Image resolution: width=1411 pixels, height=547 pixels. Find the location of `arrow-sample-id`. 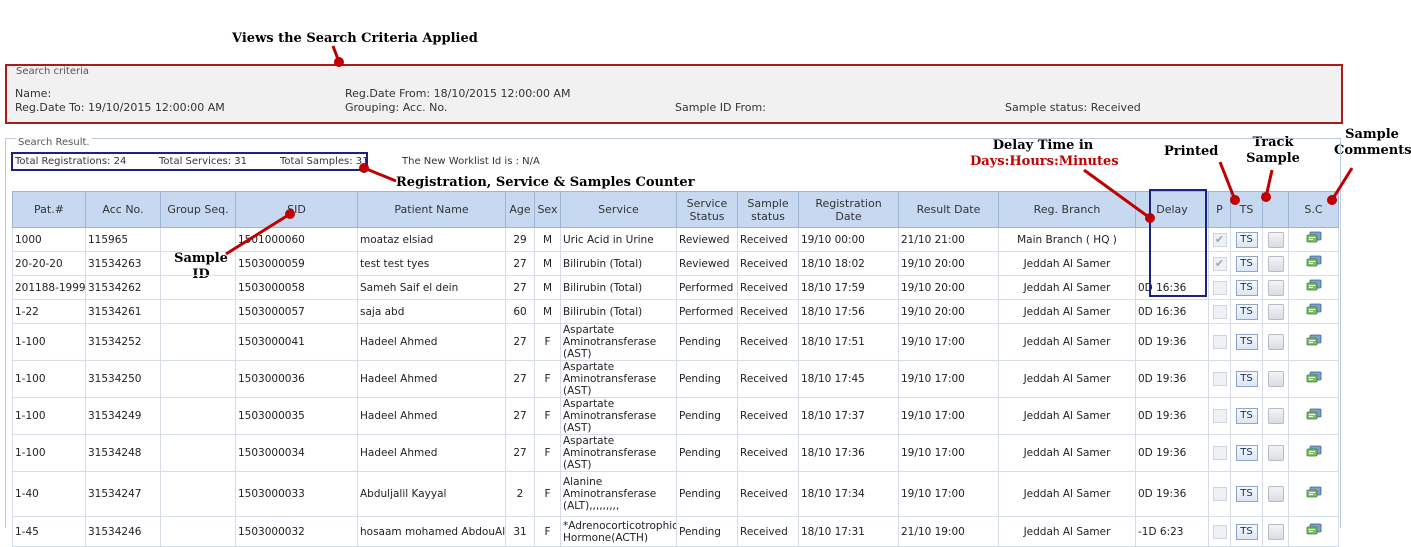

arrow-sample-id is located at coordinates (258, 234).